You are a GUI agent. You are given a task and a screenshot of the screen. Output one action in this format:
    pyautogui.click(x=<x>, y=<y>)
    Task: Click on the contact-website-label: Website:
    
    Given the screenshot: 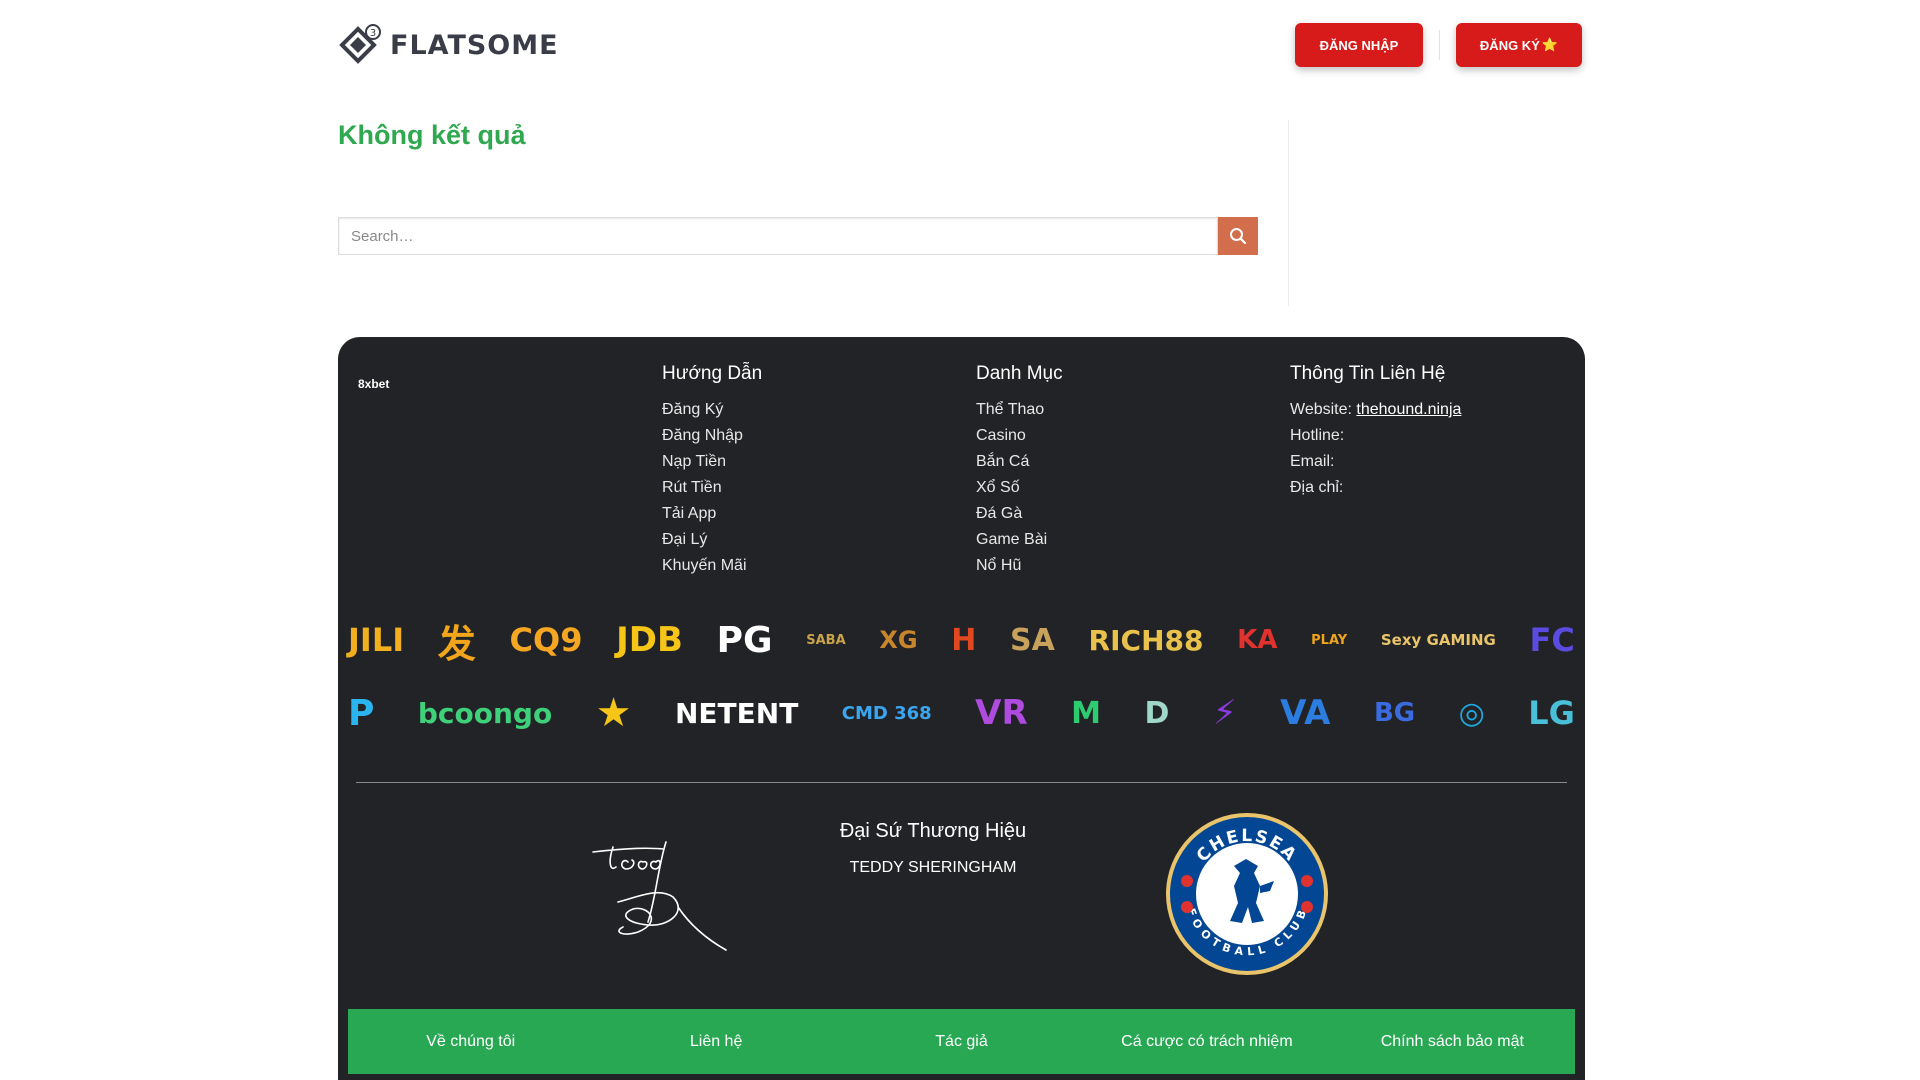 What is the action you would take?
    pyautogui.click(x=1321, y=409)
    